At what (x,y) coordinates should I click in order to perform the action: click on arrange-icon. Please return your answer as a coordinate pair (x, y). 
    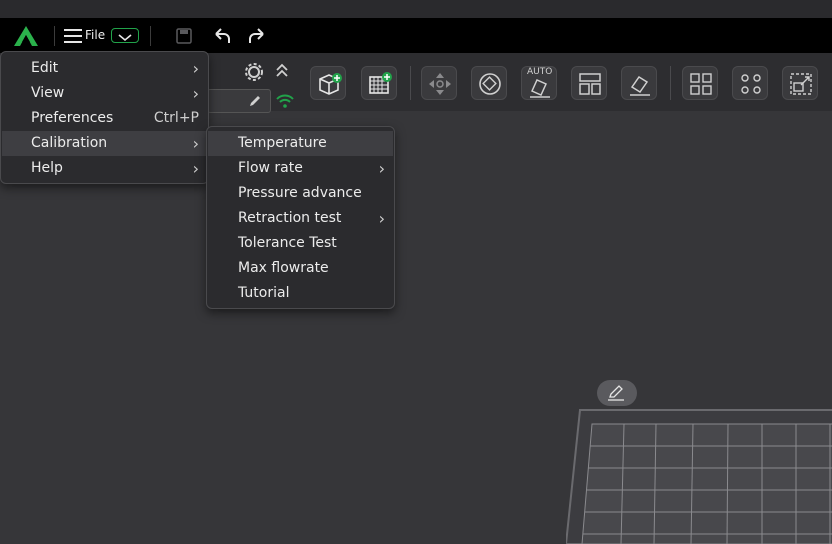
    Looking at the image, I should click on (590, 84).